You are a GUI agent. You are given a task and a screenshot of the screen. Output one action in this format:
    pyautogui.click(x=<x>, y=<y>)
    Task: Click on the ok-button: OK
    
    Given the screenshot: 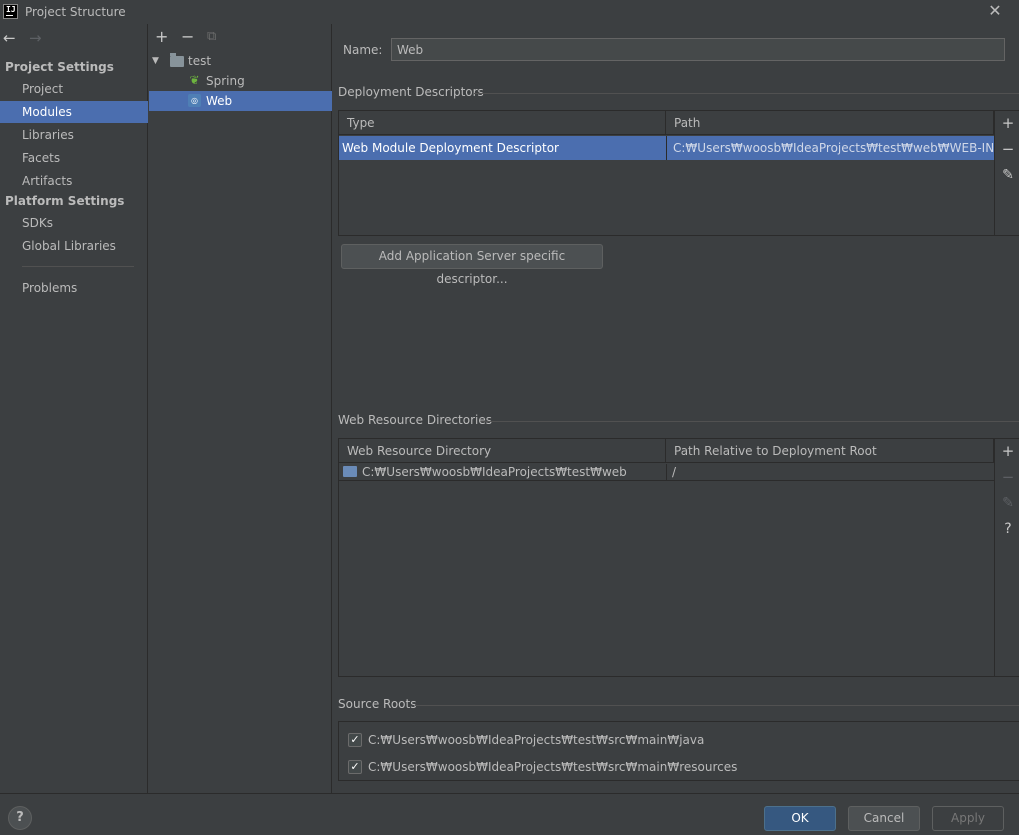 What is the action you would take?
    pyautogui.click(x=800, y=818)
    